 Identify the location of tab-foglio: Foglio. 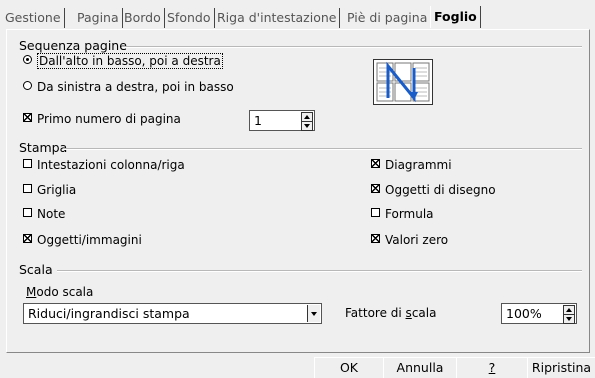
(455, 17).